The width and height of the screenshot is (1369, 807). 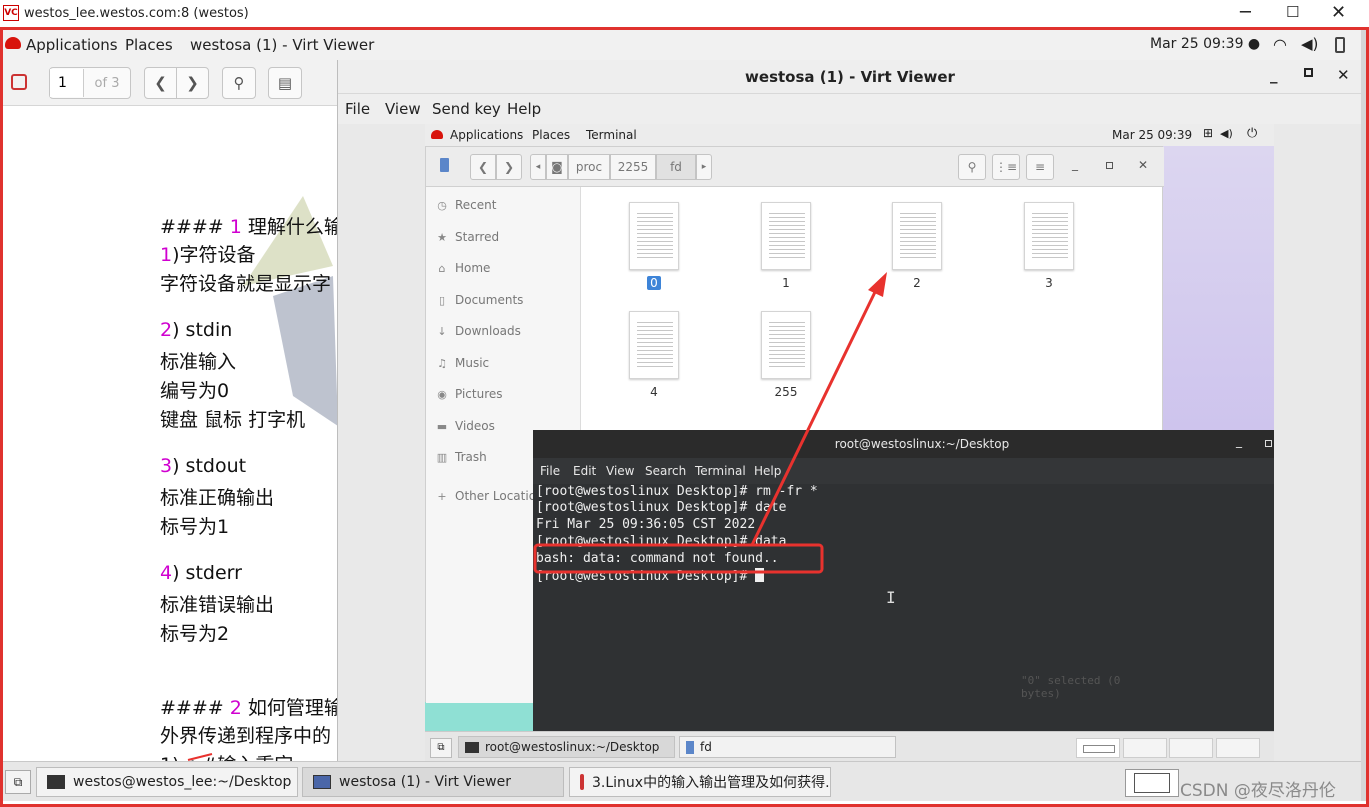 I want to click on terminal-icon, so click(x=56, y=782).